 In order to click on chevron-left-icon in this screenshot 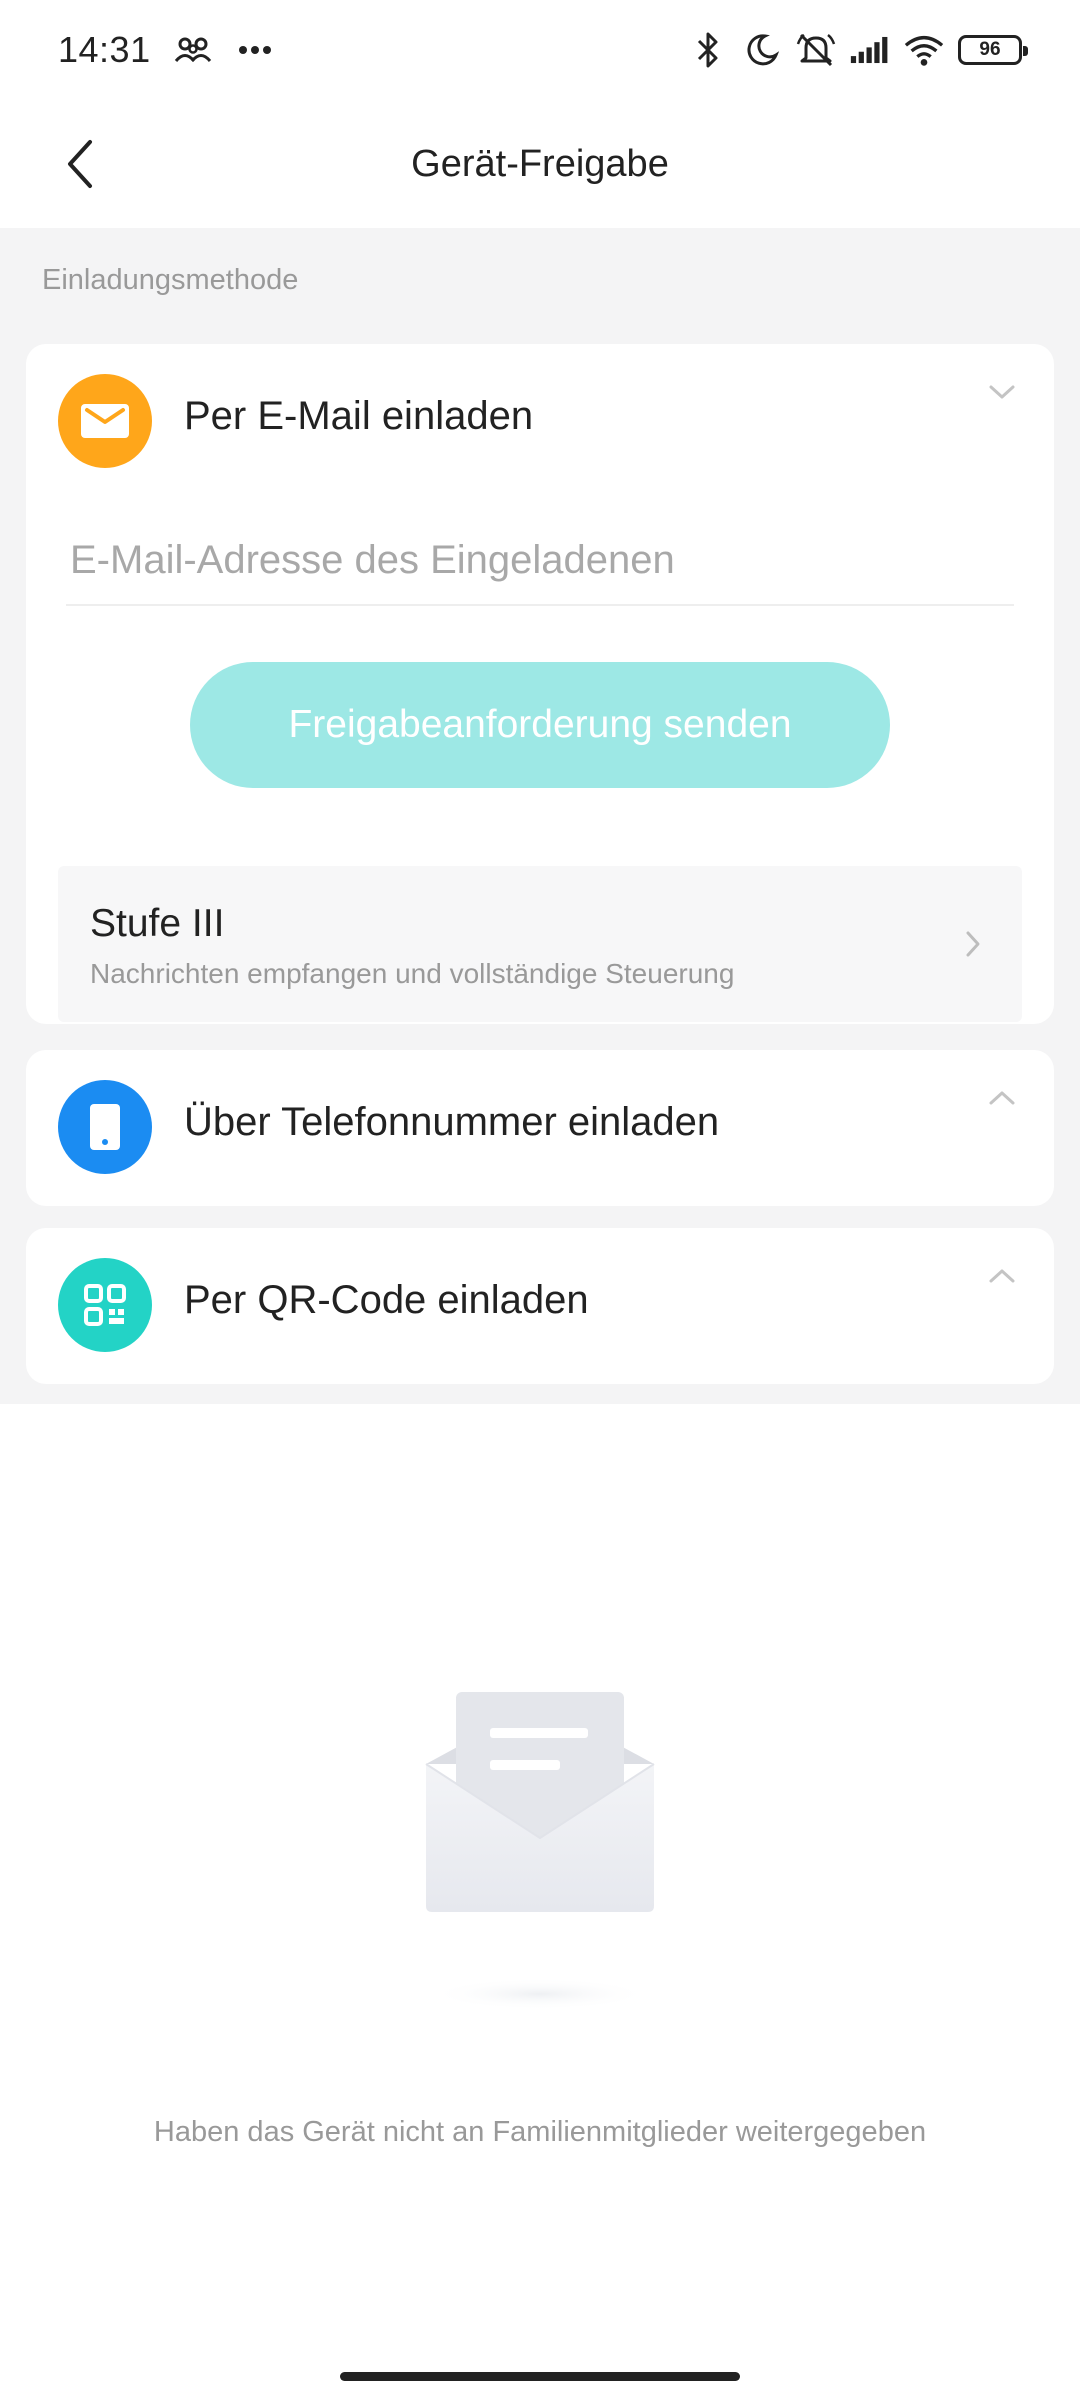, I will do `click(80, 164)`.